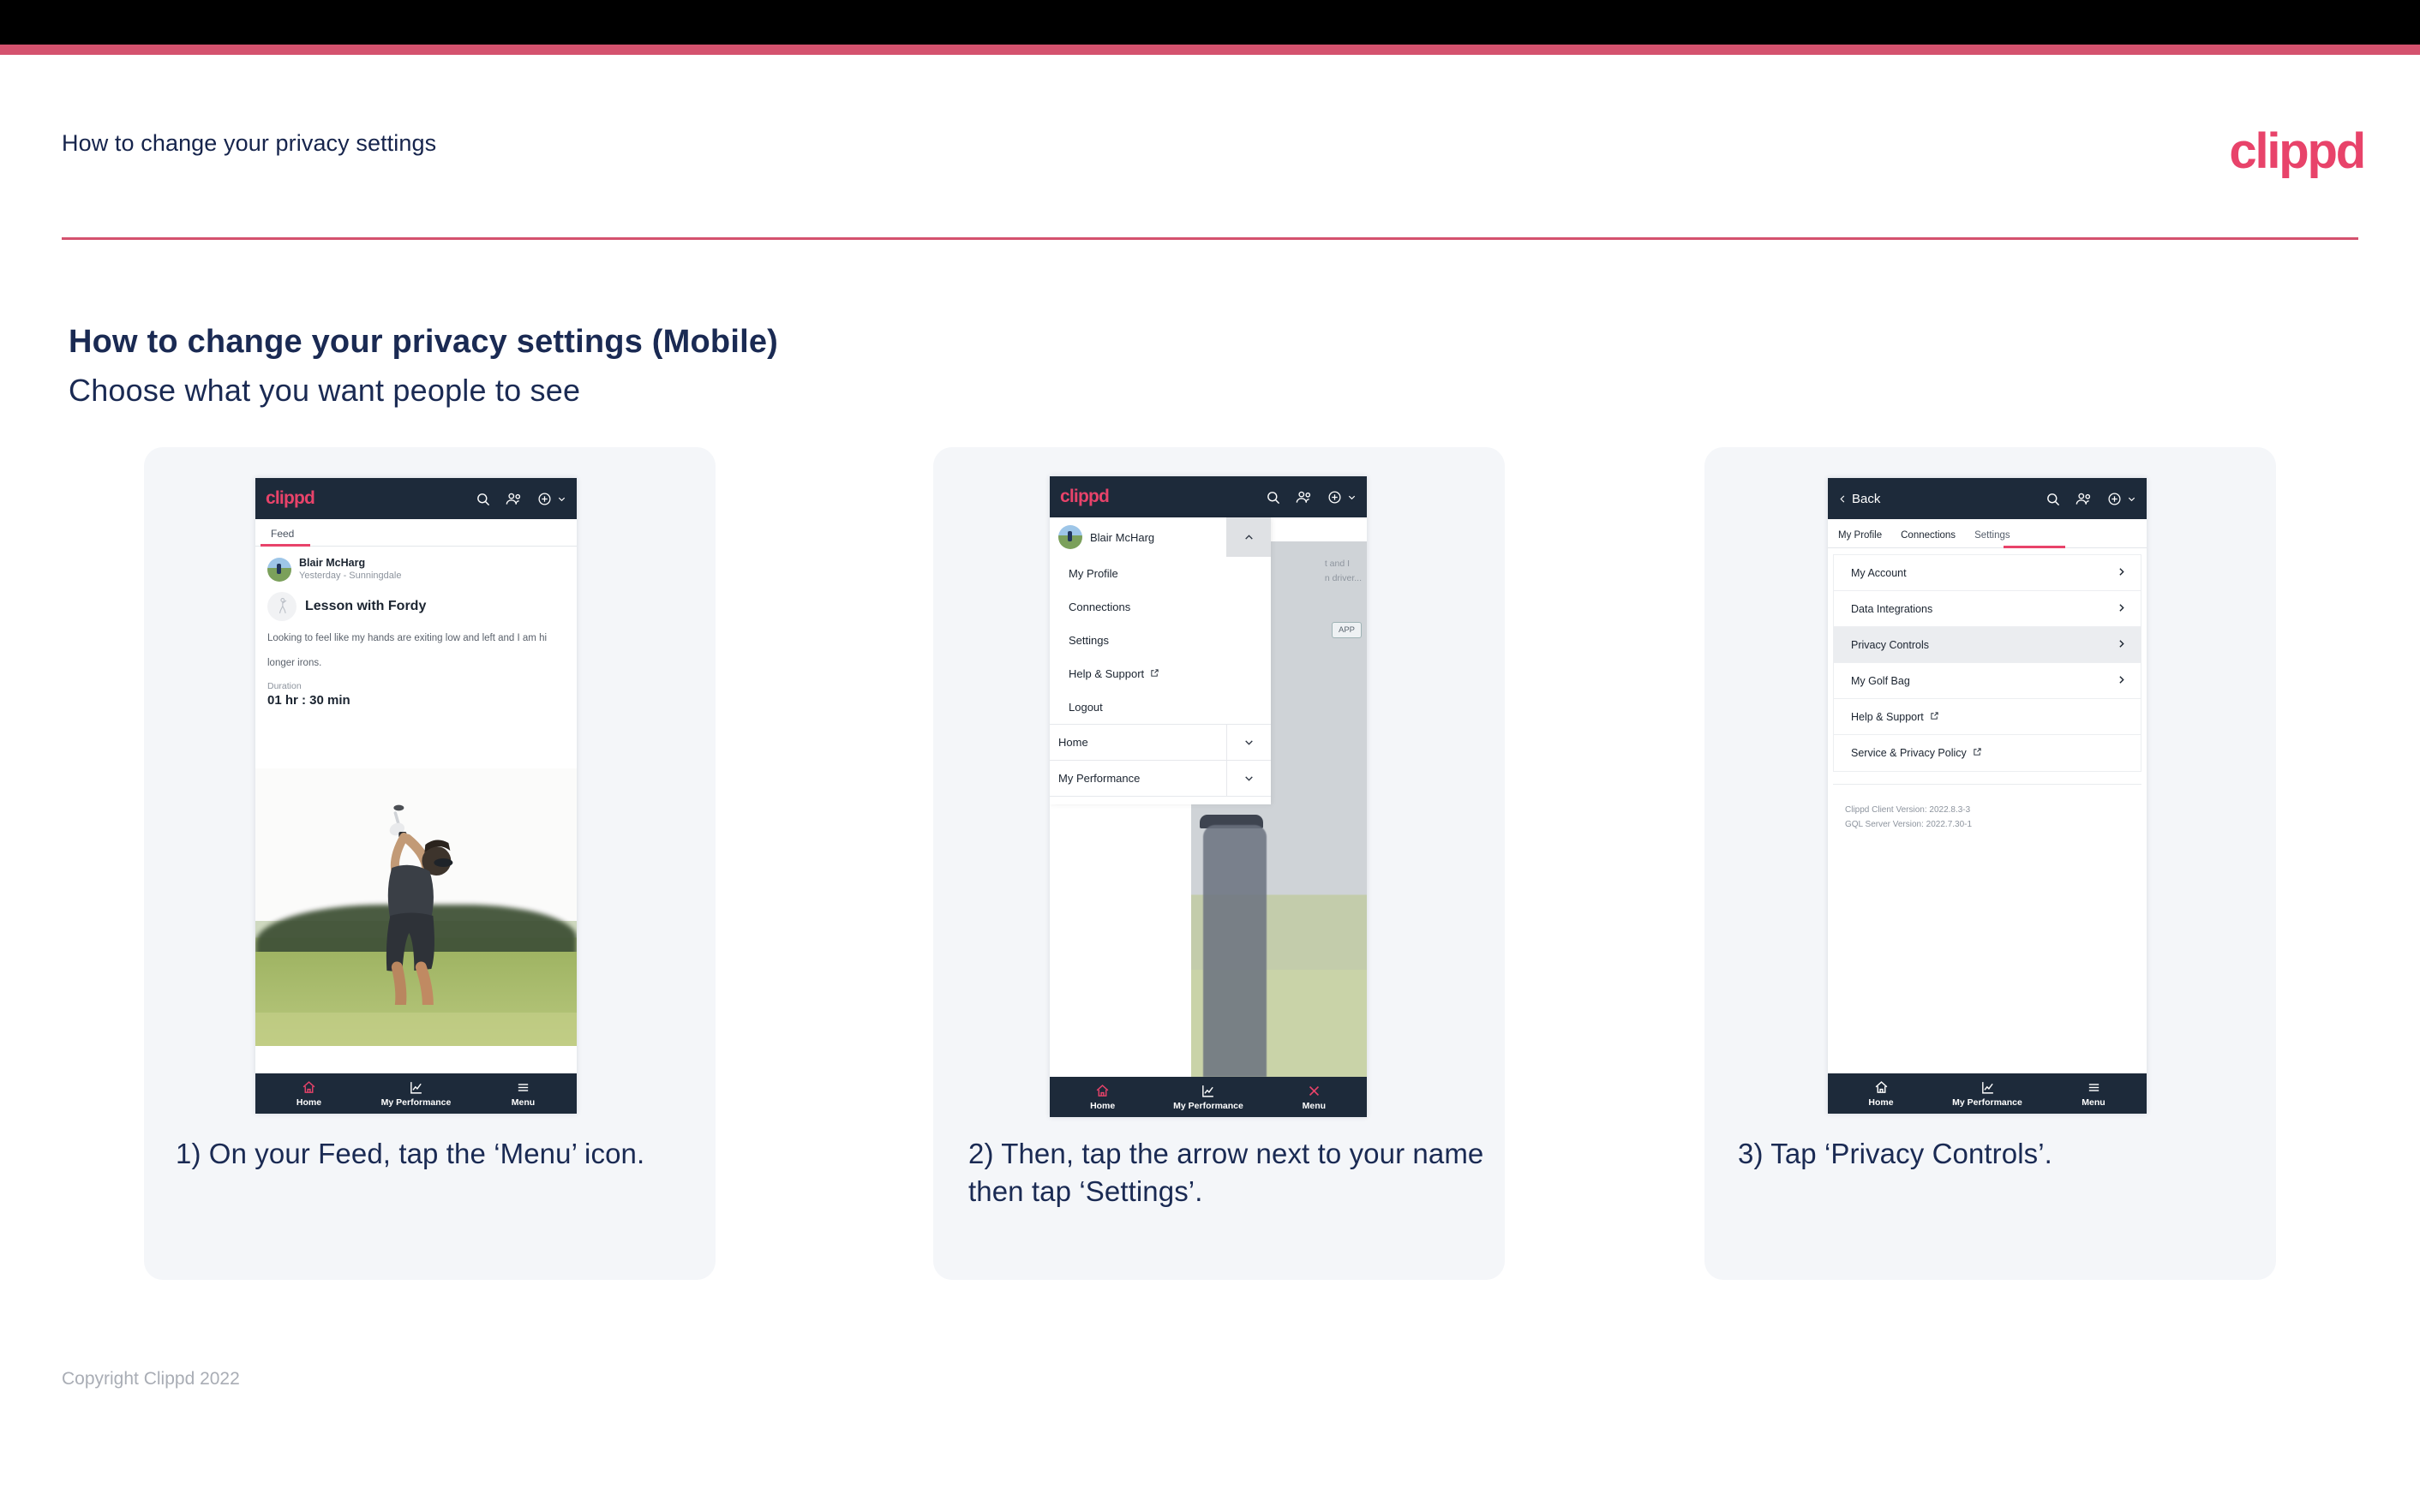  What do you see at coordinates (1210, 22) in the screenshot?
I see `top-black-band` at bounding box center [1210, 22].